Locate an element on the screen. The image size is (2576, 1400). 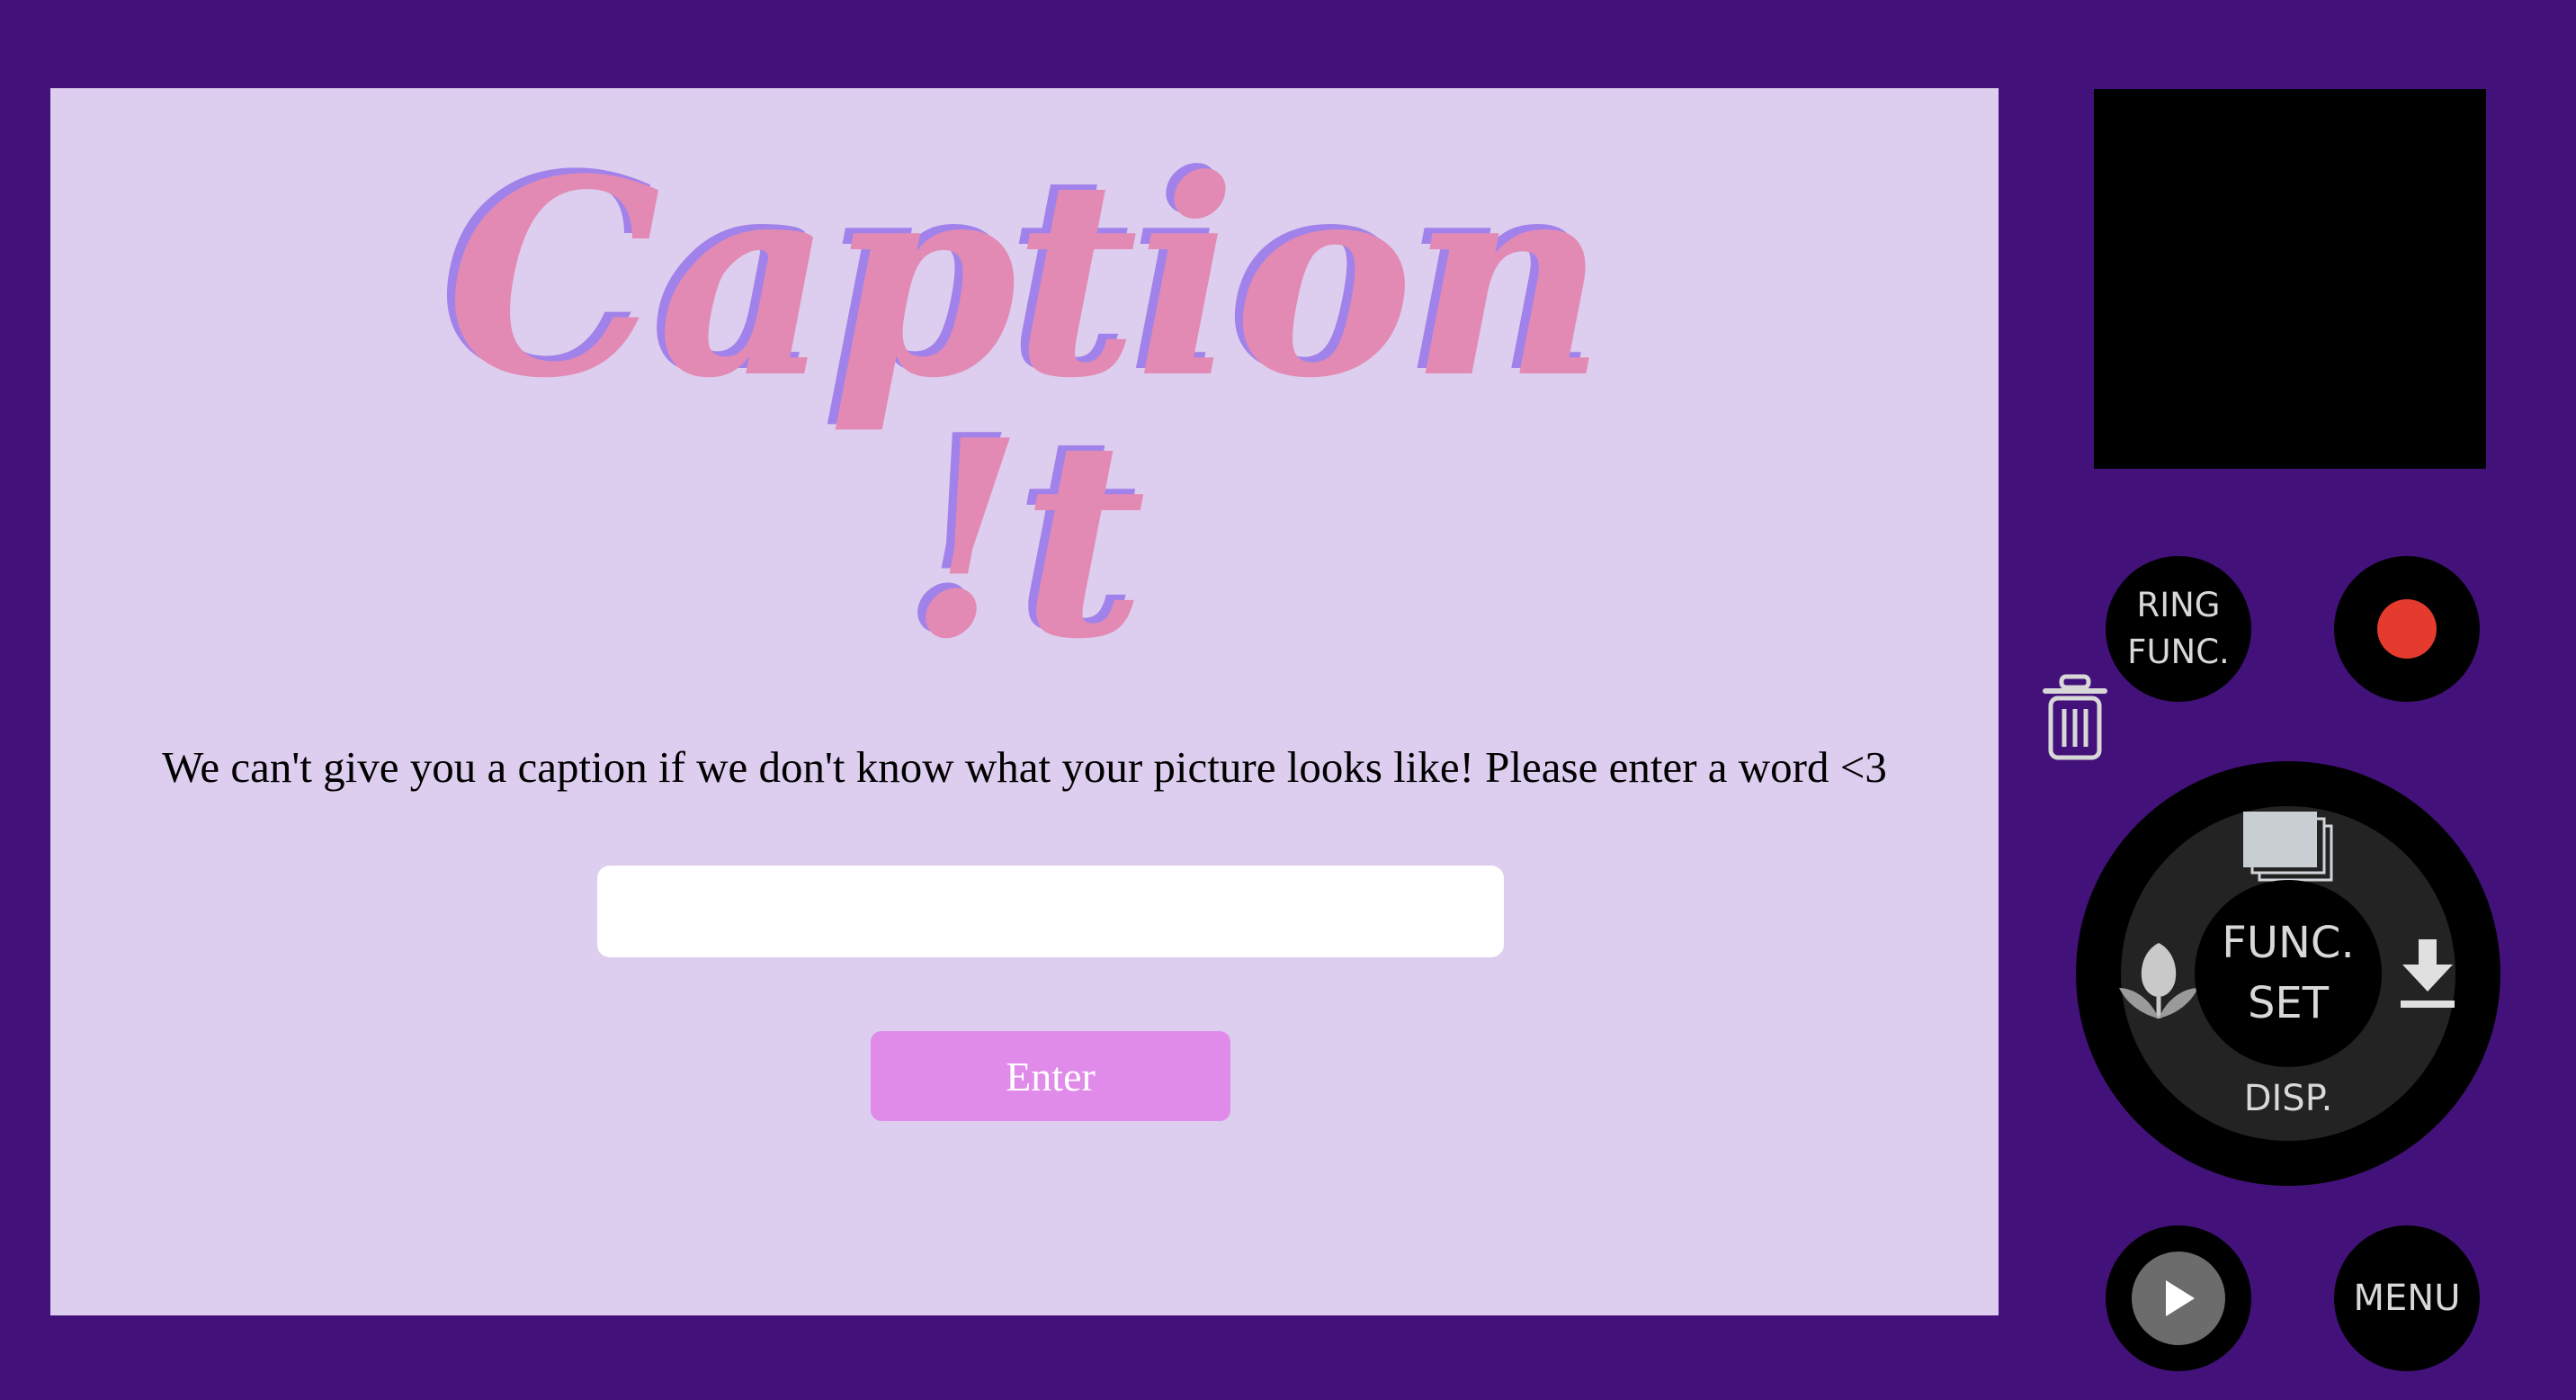
app-title-line2: !t is located at coordinates (1026, 539).